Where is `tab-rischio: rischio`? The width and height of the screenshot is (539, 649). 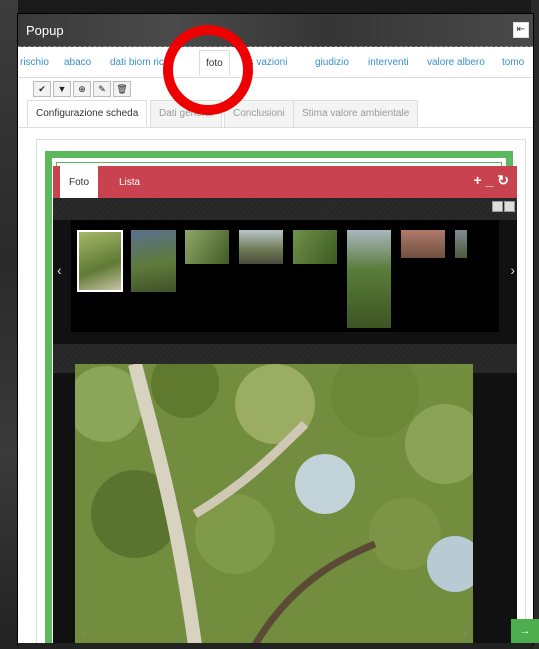 tab-rischio: rischio is located at coordinates (34, 62).